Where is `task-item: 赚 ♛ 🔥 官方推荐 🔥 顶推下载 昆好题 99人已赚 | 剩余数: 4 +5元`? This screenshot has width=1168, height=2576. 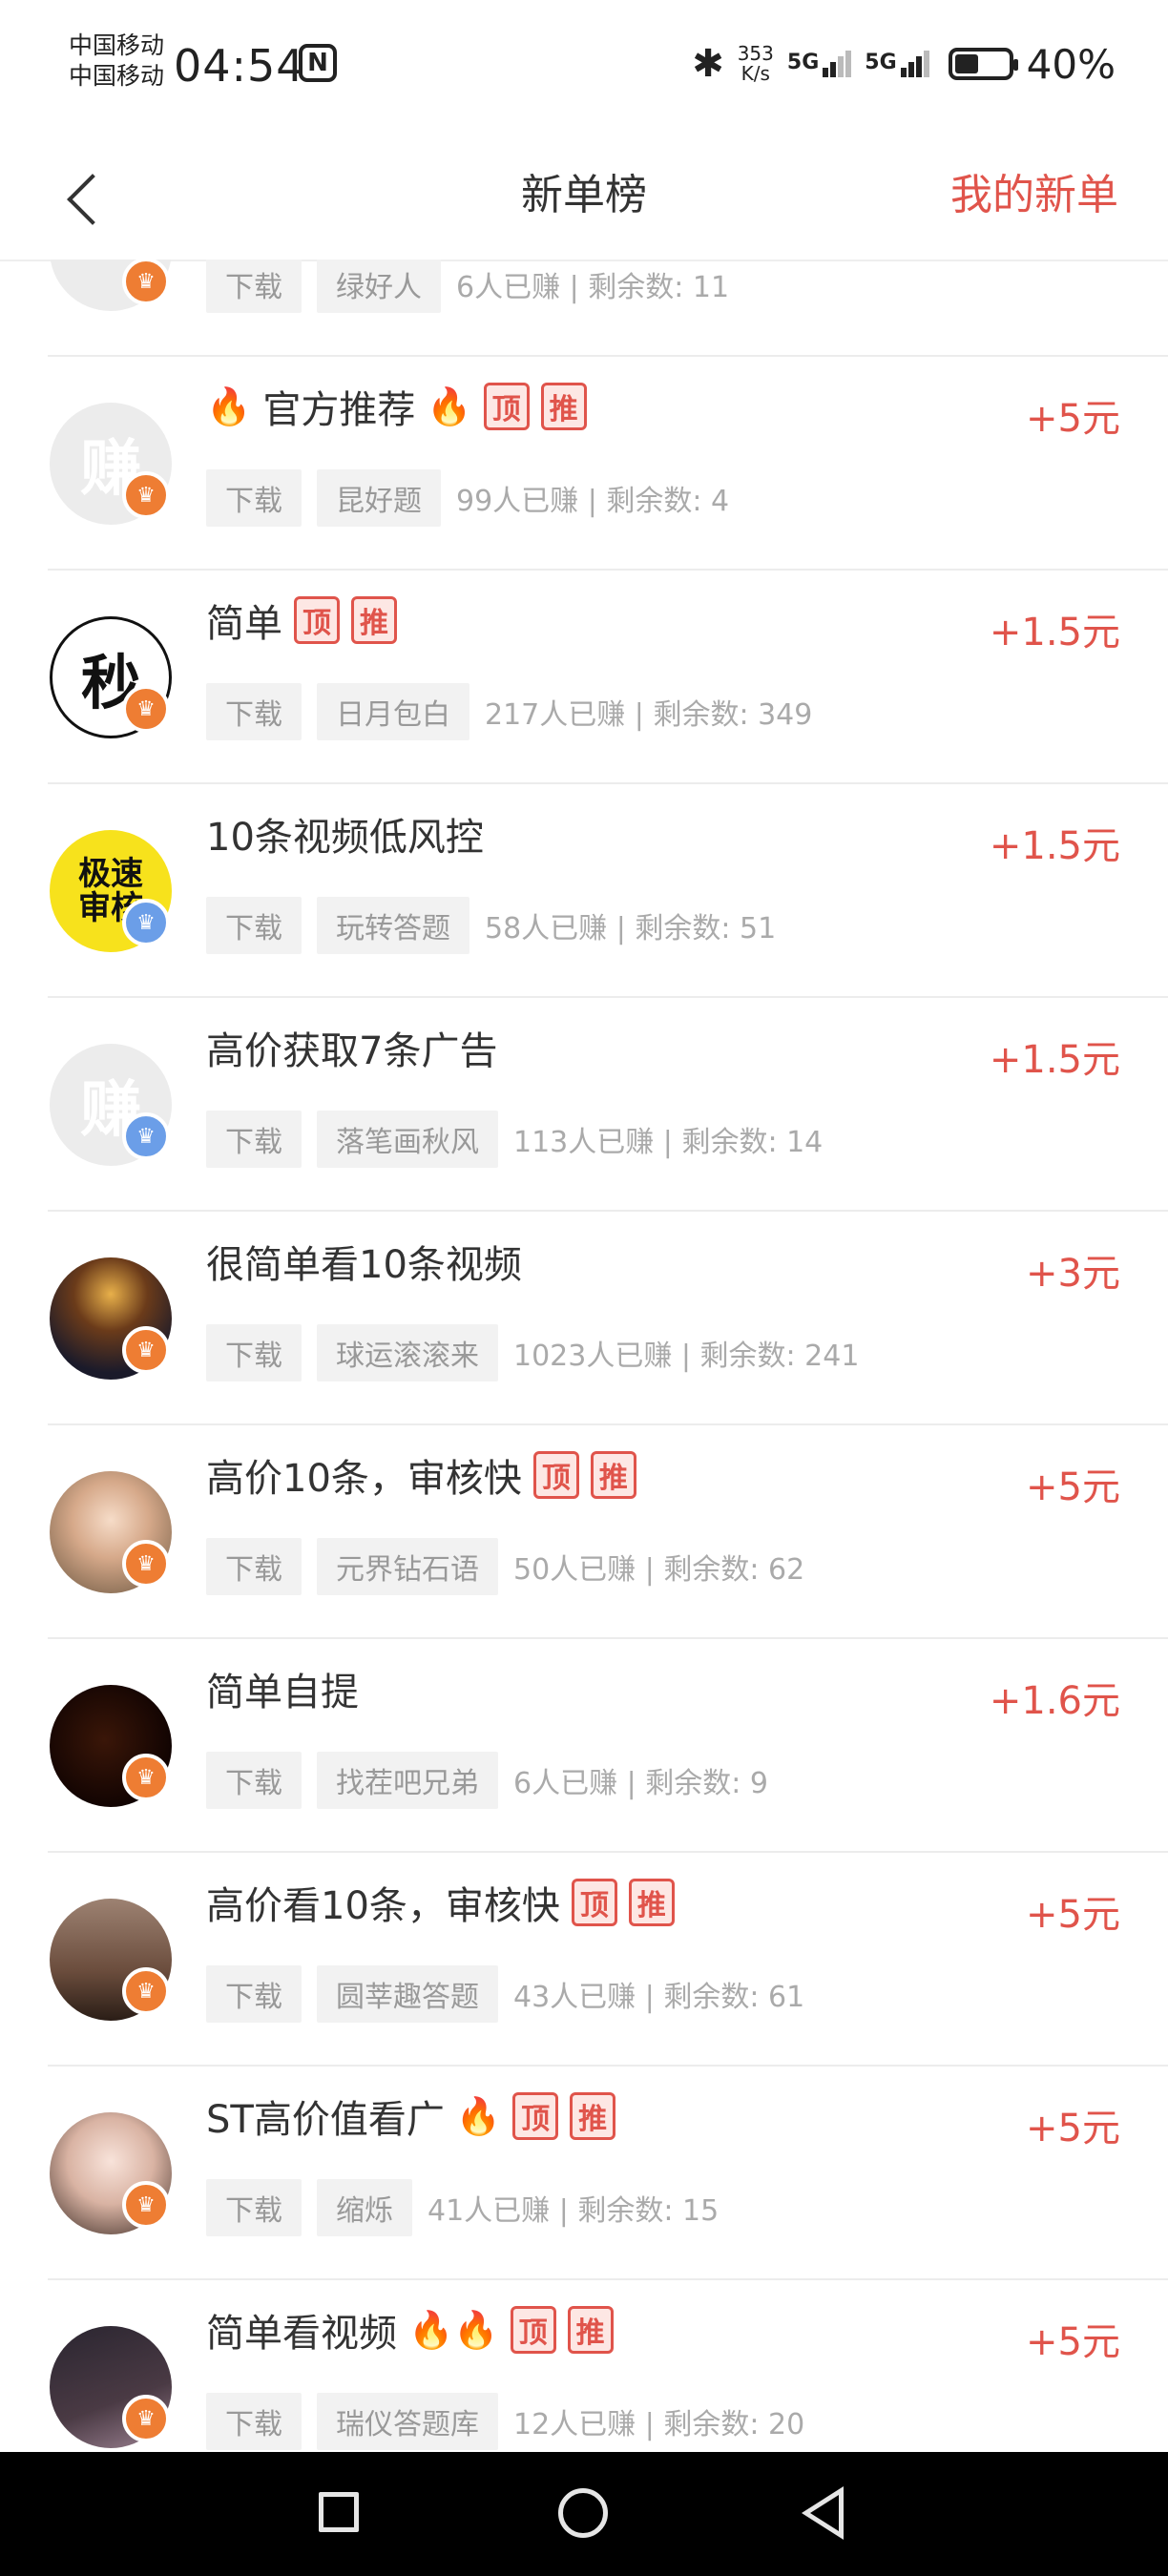 task-item: 赚 ♛ 🔥 官方推荐 🔥 顶推下载 昆好题 99人已赚 | 剩余数: 4 +5元 is located at coordinates (608, 464).